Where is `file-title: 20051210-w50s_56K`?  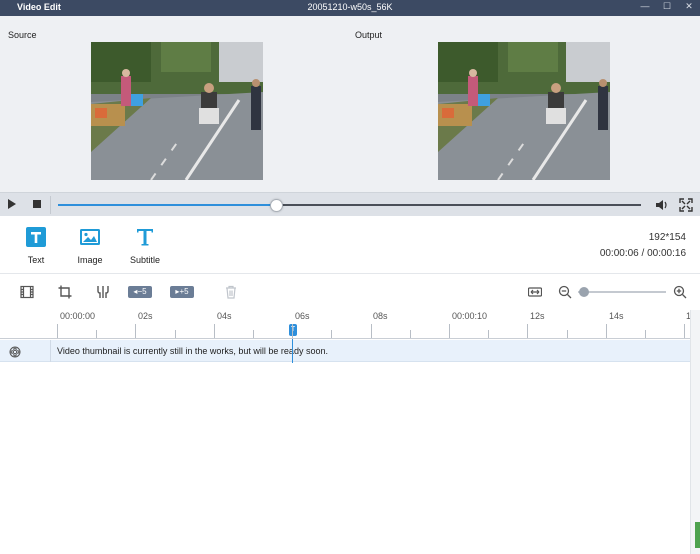 file-title: 20051210-w50s_56K is located at coordinates (350, 7).